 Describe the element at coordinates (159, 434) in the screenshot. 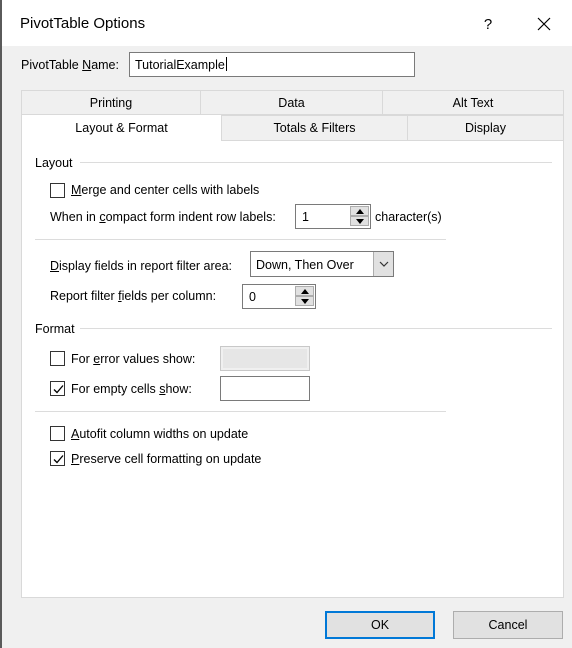

I see `autofit-label: Autofit column widths on update` at that location.